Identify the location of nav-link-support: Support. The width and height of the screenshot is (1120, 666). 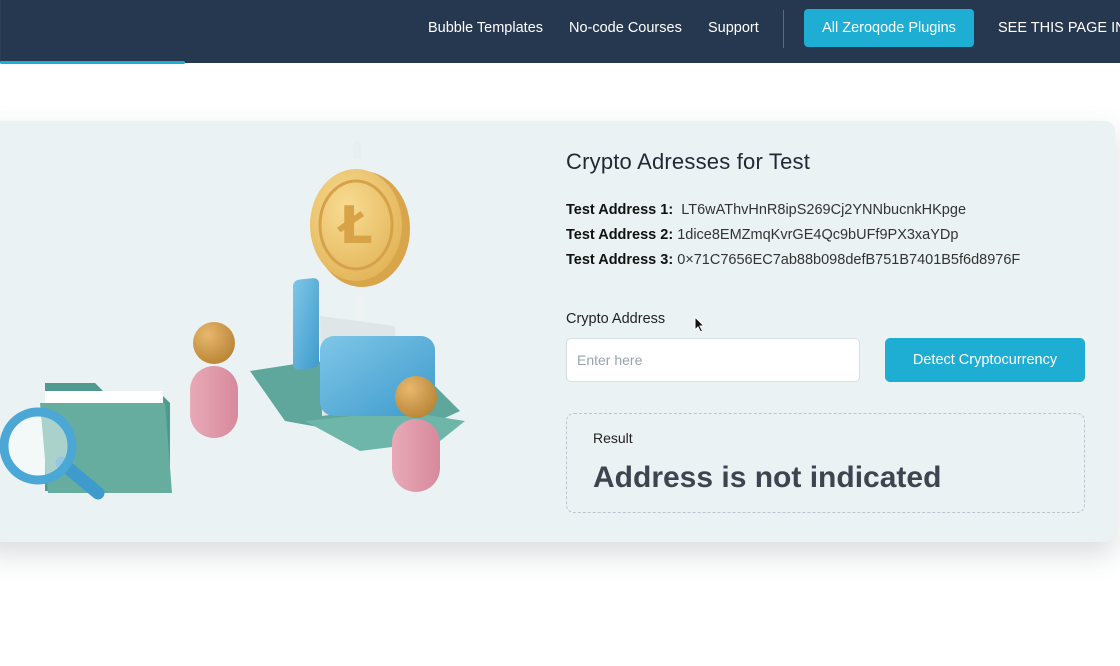
(733, 28).